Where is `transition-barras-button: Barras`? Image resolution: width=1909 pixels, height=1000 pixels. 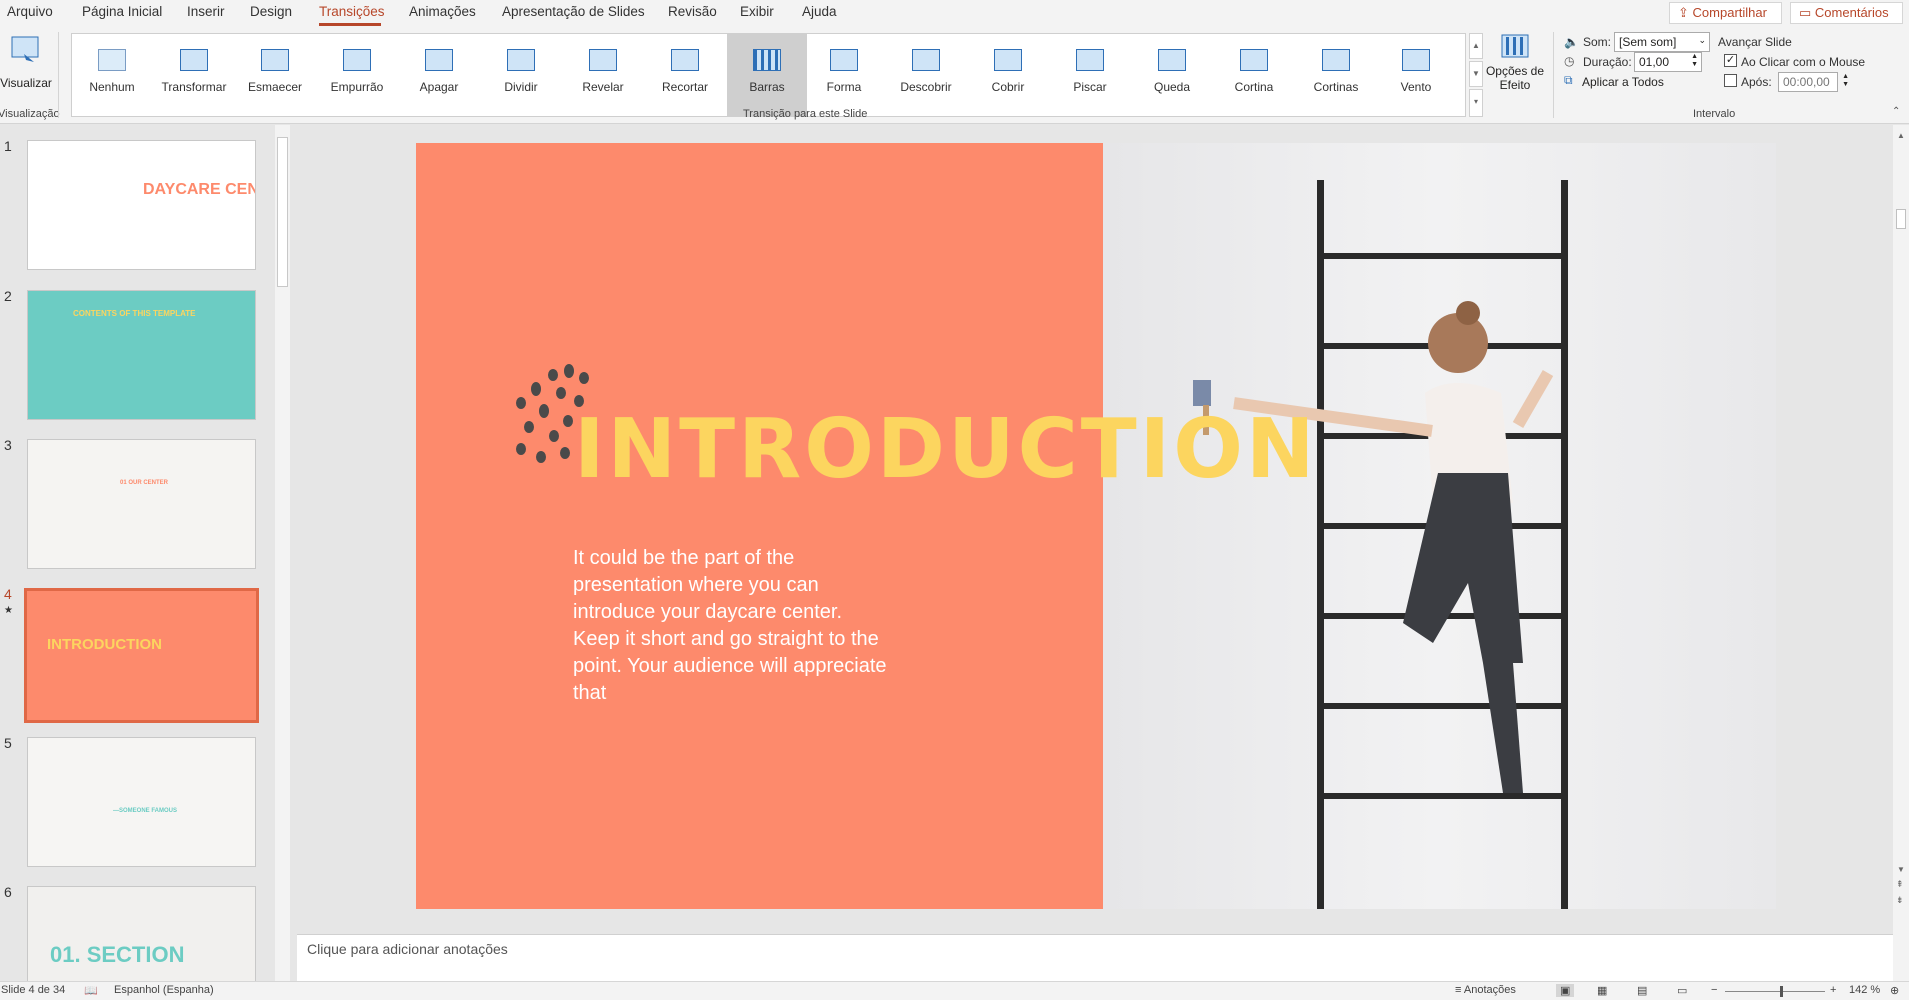
transition-barras-button: Barras is located at coordinates (767, 75).